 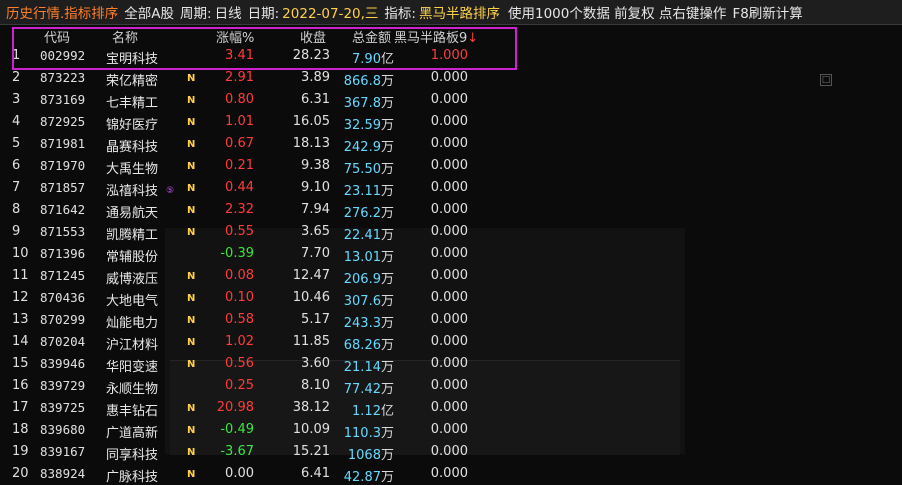 I want to click on stock-name: 惠丰钻石, so click(x=132, y=411).